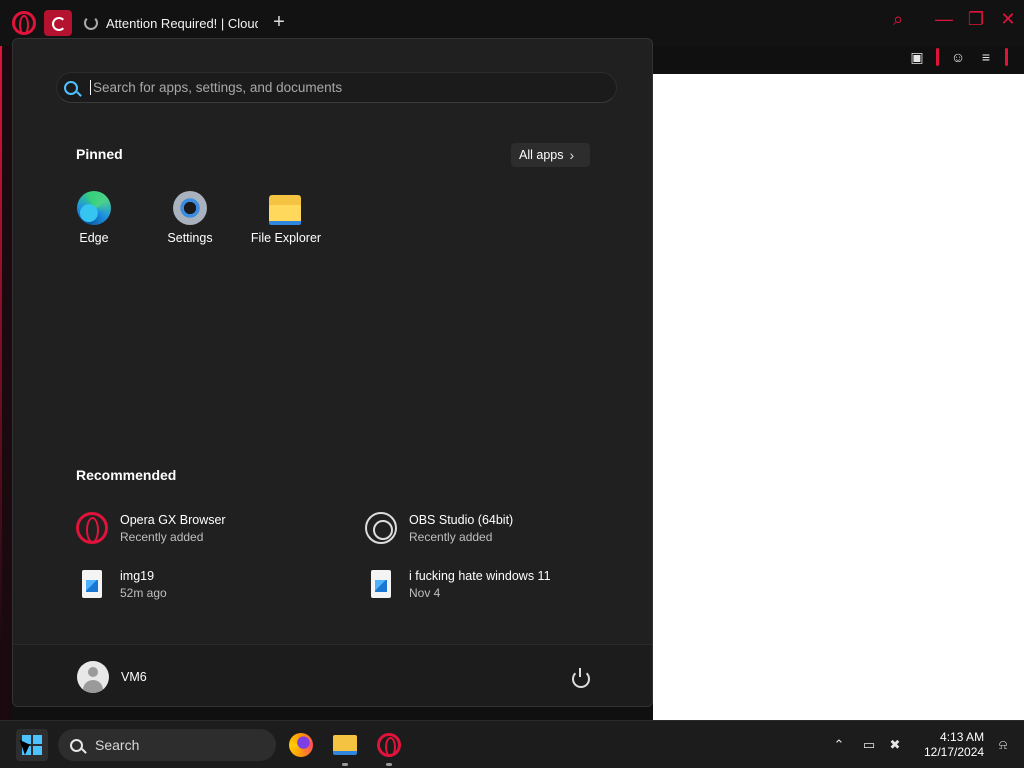 The width and height of the screenshot is (1024, 768). Describe the element at coordinates (869, 745) in the screenshot. I see `network-icon: ▭` at that location.